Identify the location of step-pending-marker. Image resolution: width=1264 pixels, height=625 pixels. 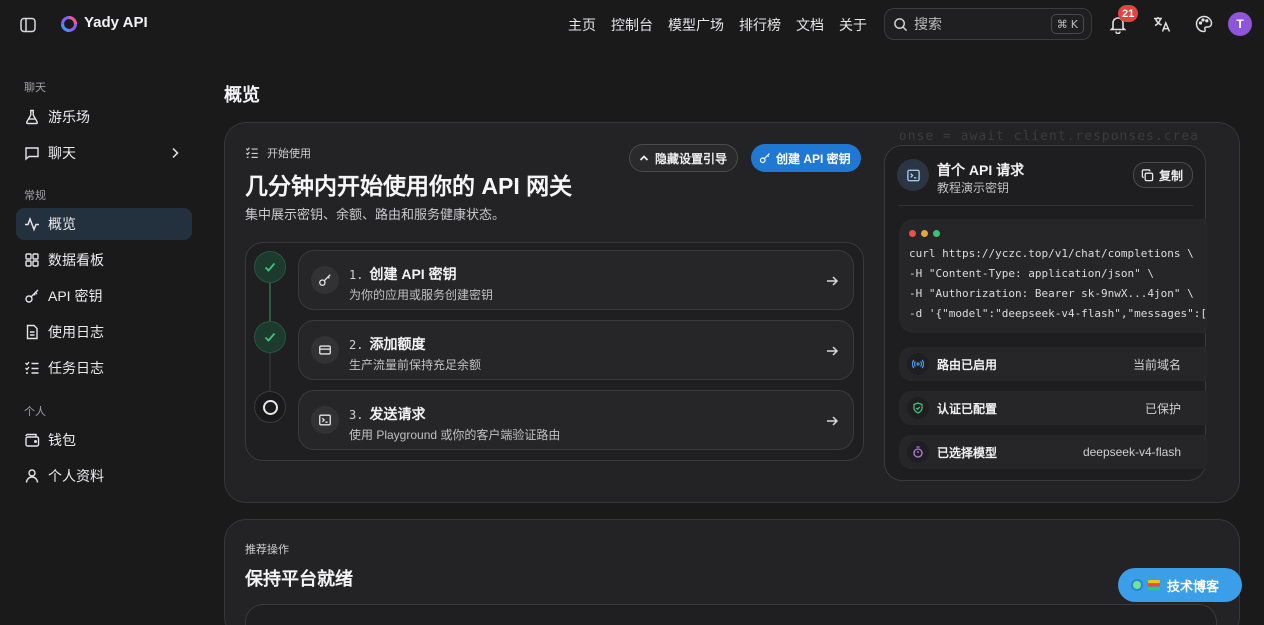
(270, 407).